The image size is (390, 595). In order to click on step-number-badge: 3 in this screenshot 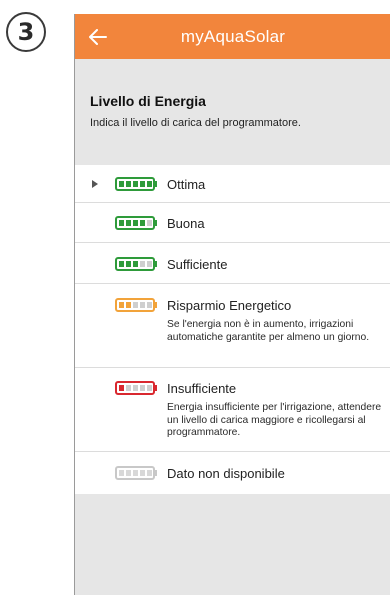, I will do `click(26, 32)`.